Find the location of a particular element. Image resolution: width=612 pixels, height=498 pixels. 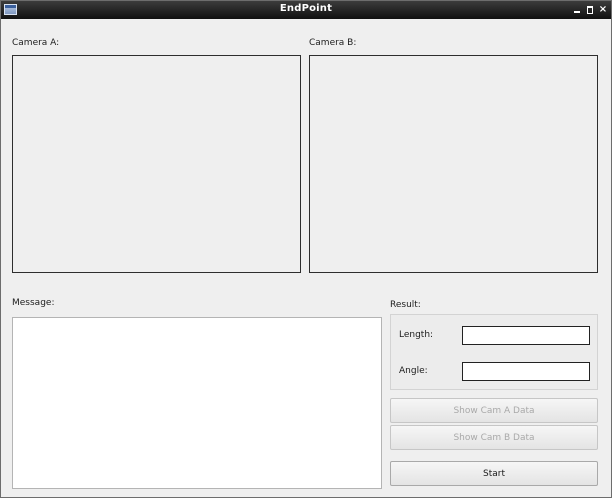

title-bar: EndPoint × is located at coordinates (306, 10).